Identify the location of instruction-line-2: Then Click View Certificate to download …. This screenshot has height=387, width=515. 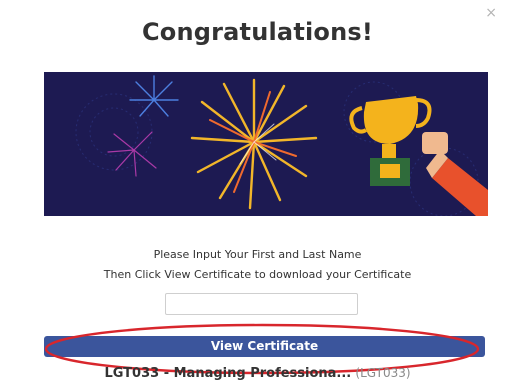
(257, 274).